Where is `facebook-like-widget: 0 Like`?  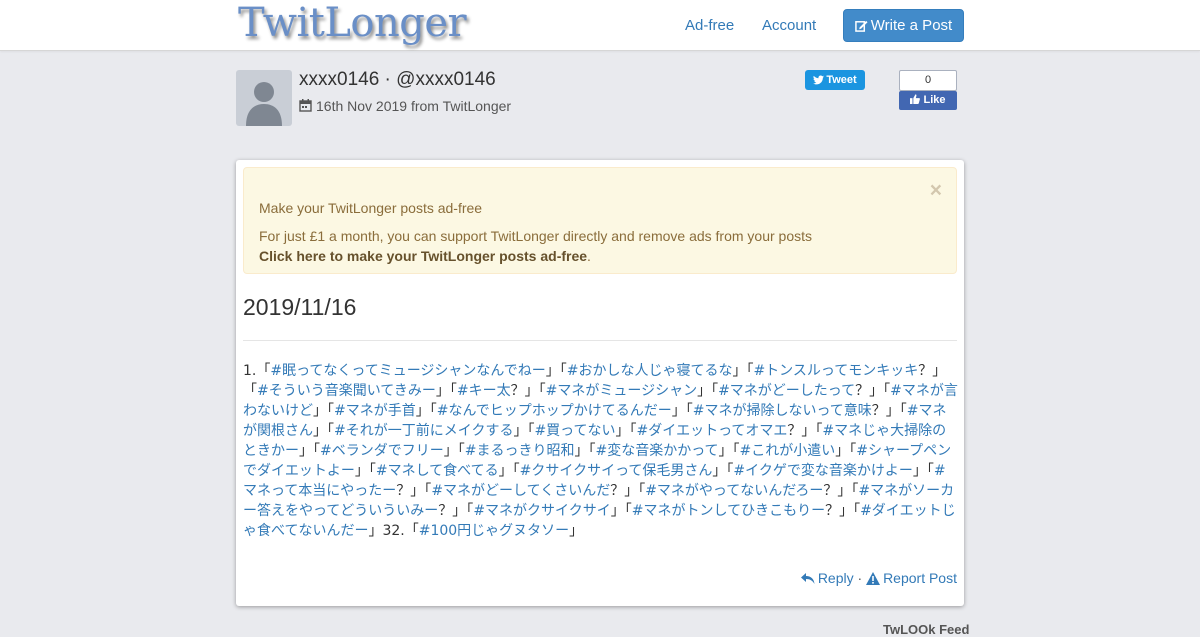
facebook-like-widget: 0 Like is located at coordinates (928, 90).